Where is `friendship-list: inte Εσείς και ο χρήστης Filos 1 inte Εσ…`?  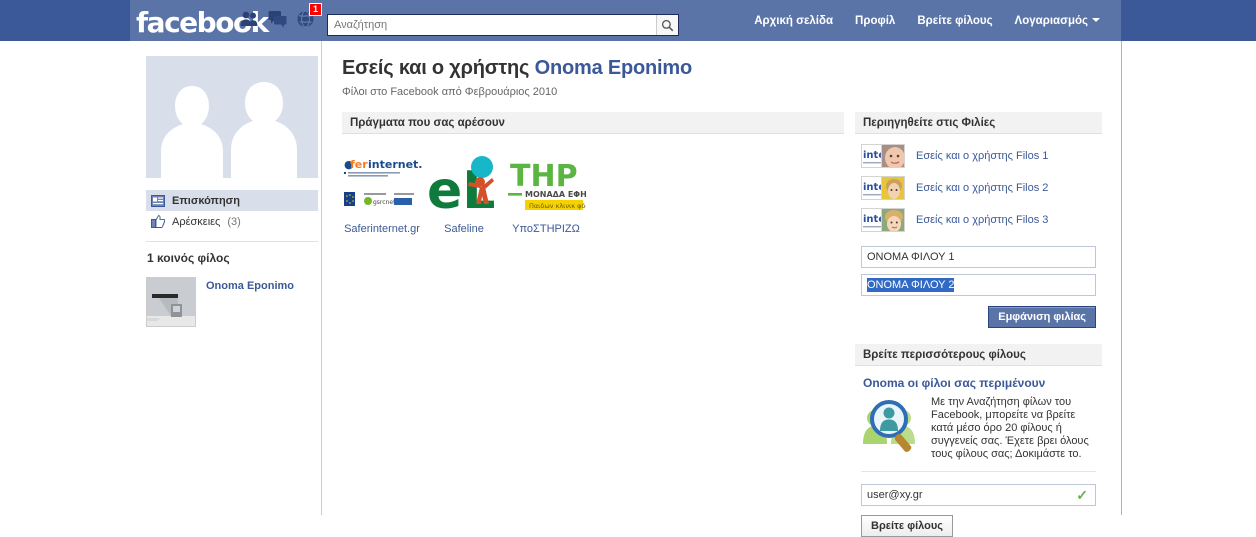 friendship-list: inte Εσείς και ο χρήστης Filos 1 inte Εσ… is located at coordinates (978, 188).